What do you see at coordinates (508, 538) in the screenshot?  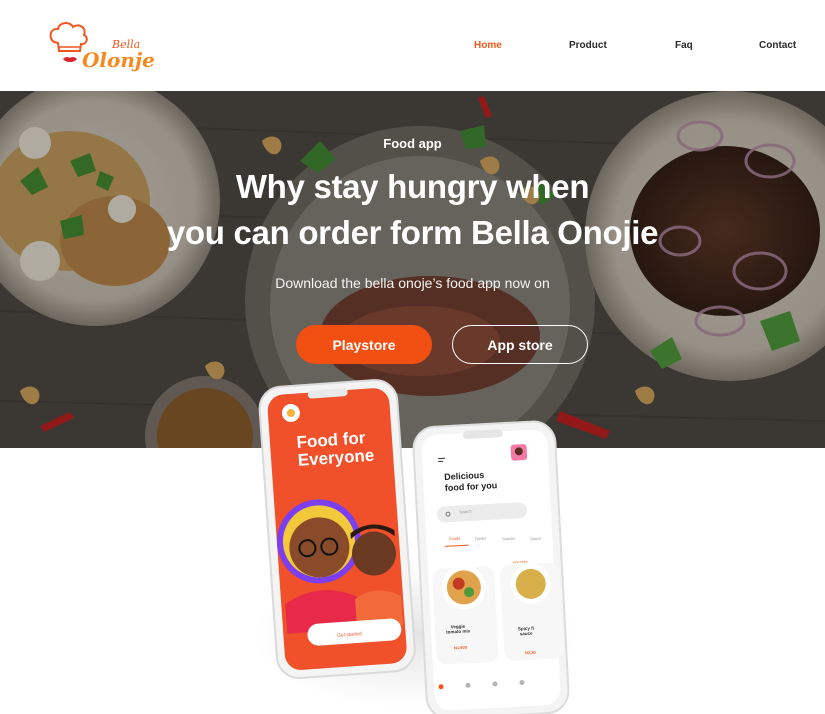 I see `phone-right-tab-snacks: Snacks` at bounding box center [508, 538].